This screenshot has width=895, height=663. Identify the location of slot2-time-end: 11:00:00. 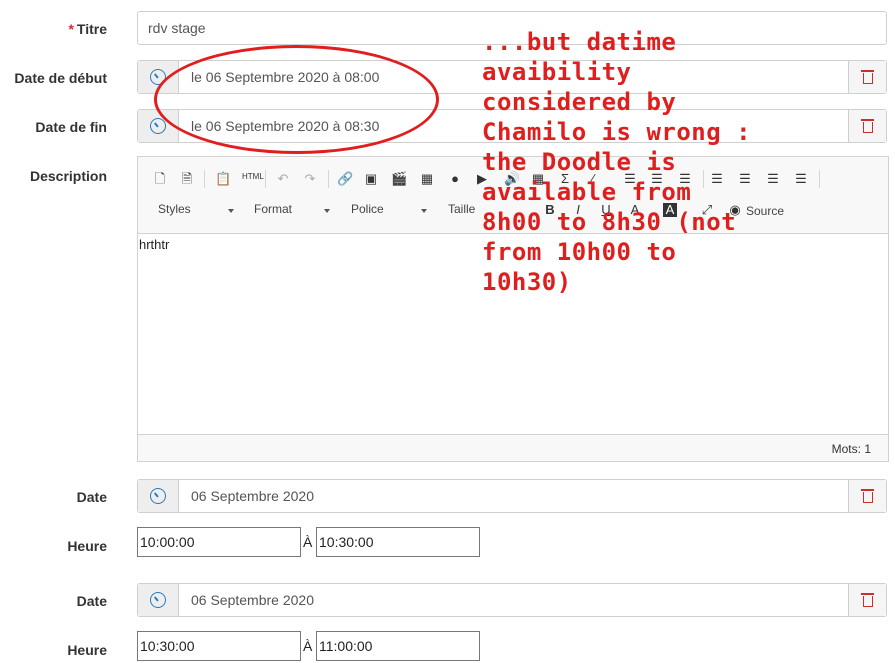
(398, 646).